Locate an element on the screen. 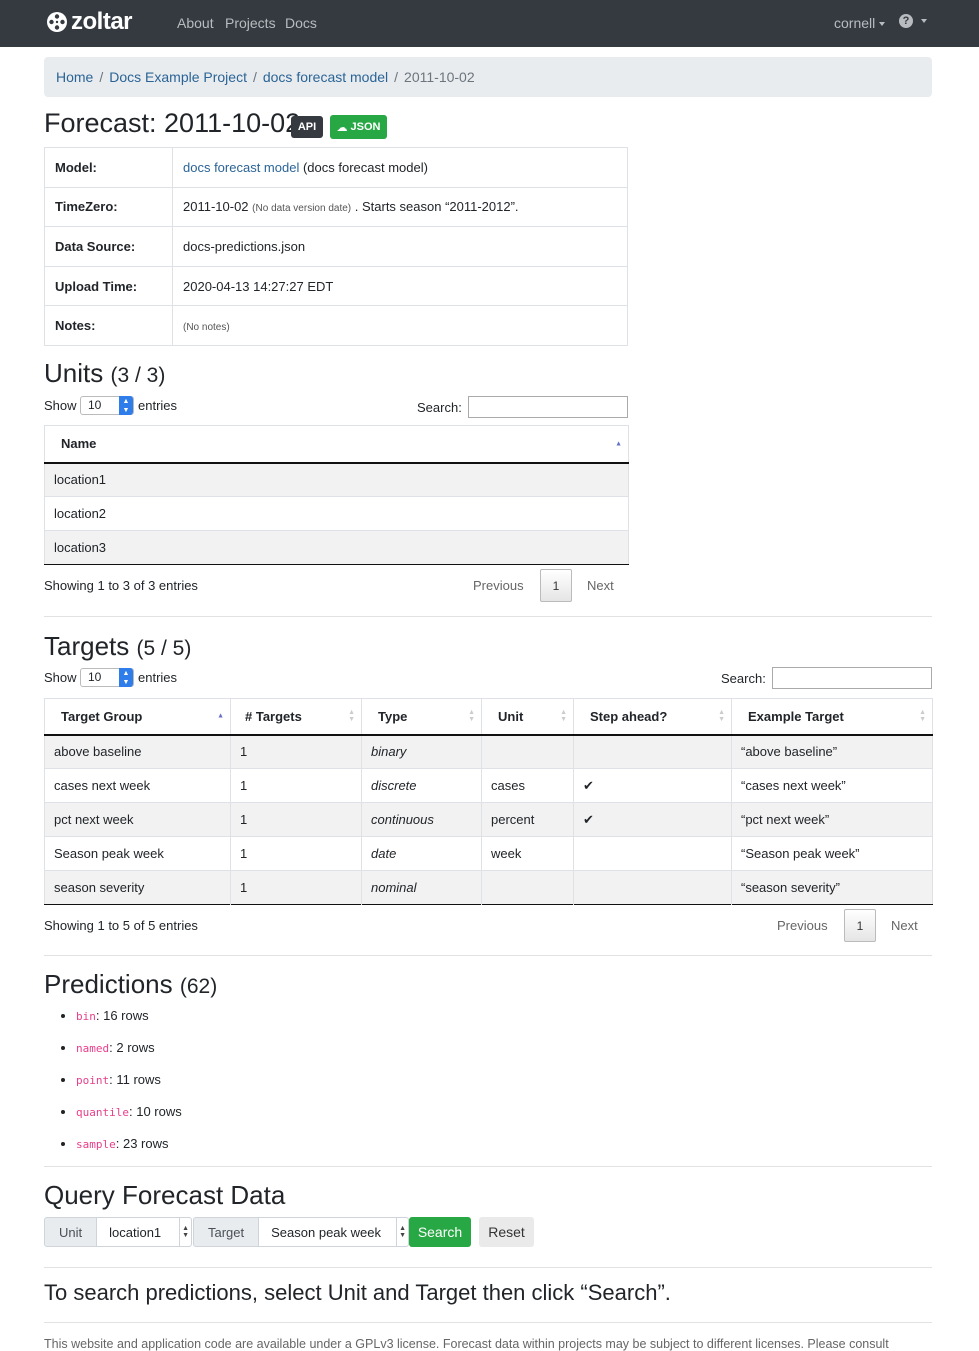 Image resolution: width=979 pixels, height=1351 pixels. target-type: binary is located at coordinates (421, 751).